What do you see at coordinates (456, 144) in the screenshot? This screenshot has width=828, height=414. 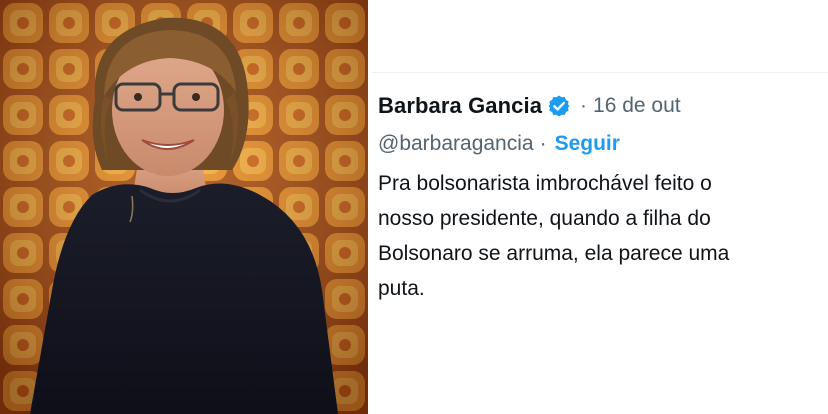 I see `user-handle: @barbaragancia` at bounding box center [456, 144].